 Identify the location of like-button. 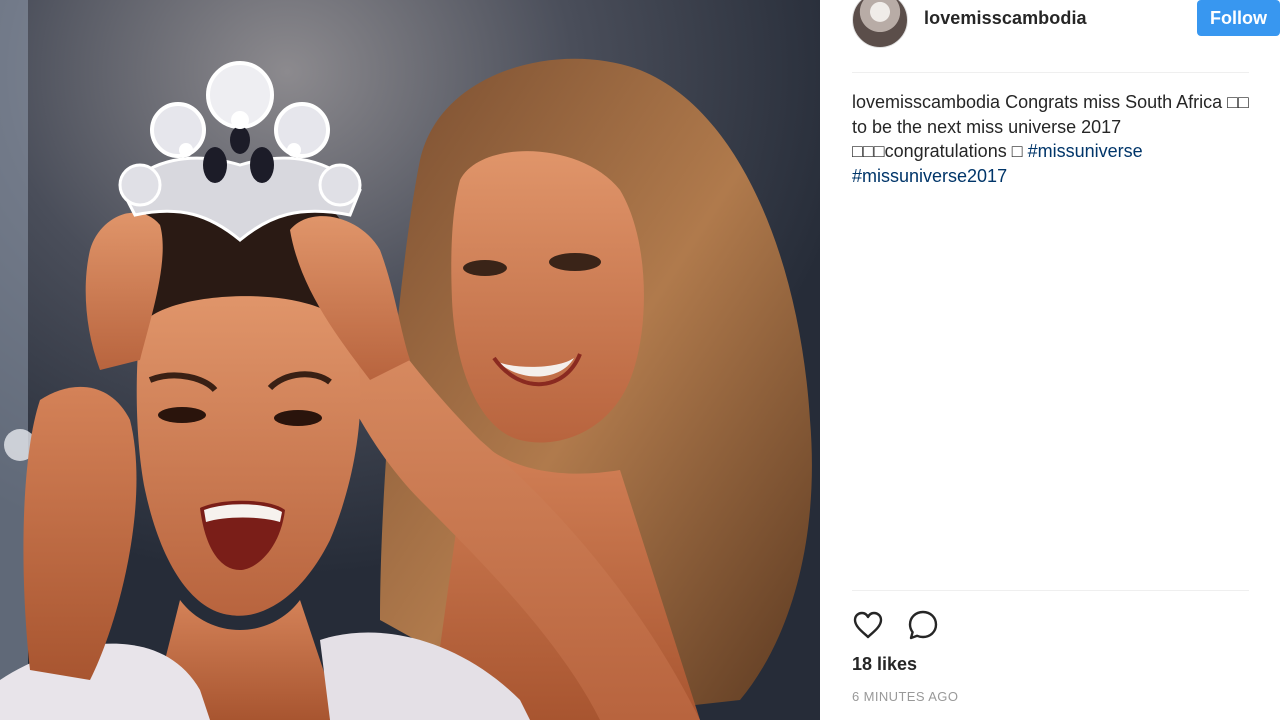
(868, 625).